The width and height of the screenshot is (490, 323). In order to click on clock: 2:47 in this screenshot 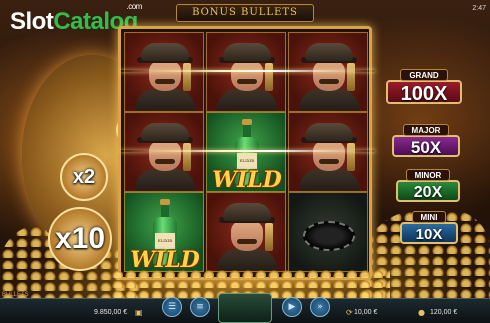, I will do `click(479, 8)`.